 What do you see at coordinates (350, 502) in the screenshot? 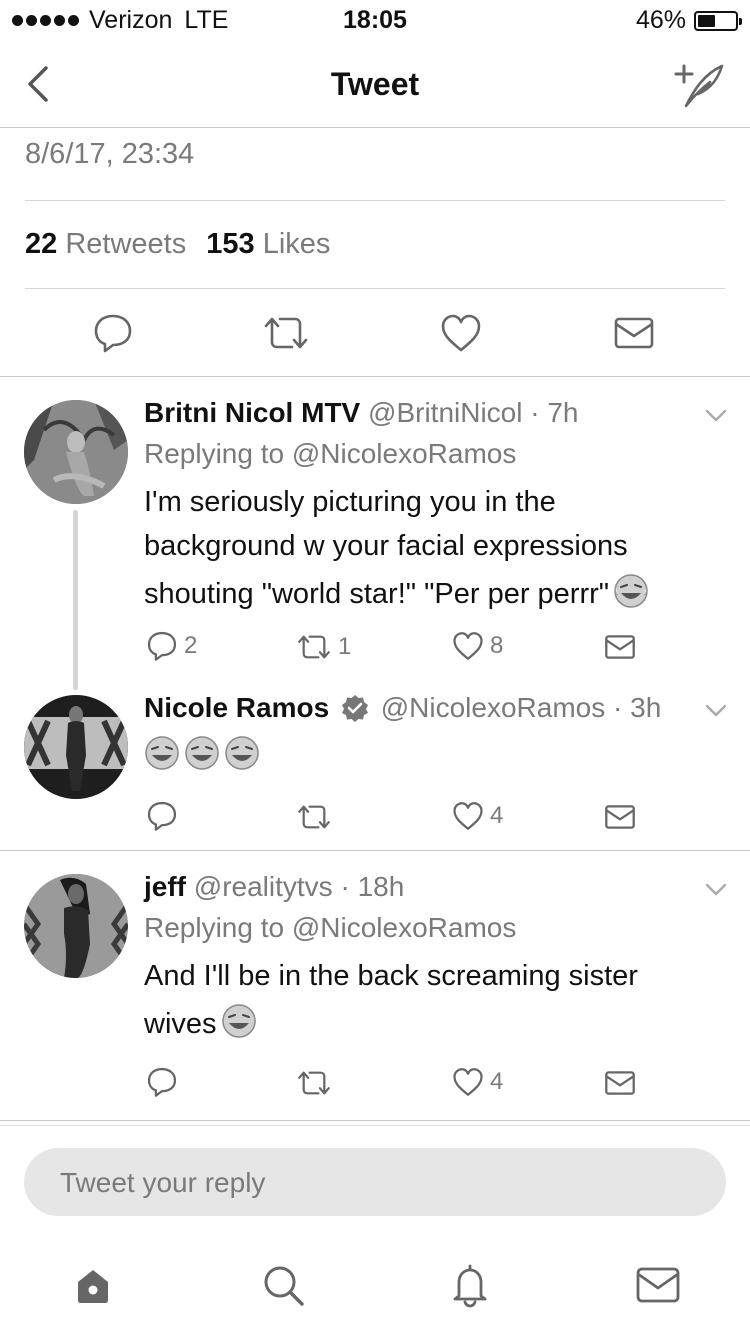
I see `reply-text-line: I'm seriously picturing you in the` at bounding box center [350, 502].